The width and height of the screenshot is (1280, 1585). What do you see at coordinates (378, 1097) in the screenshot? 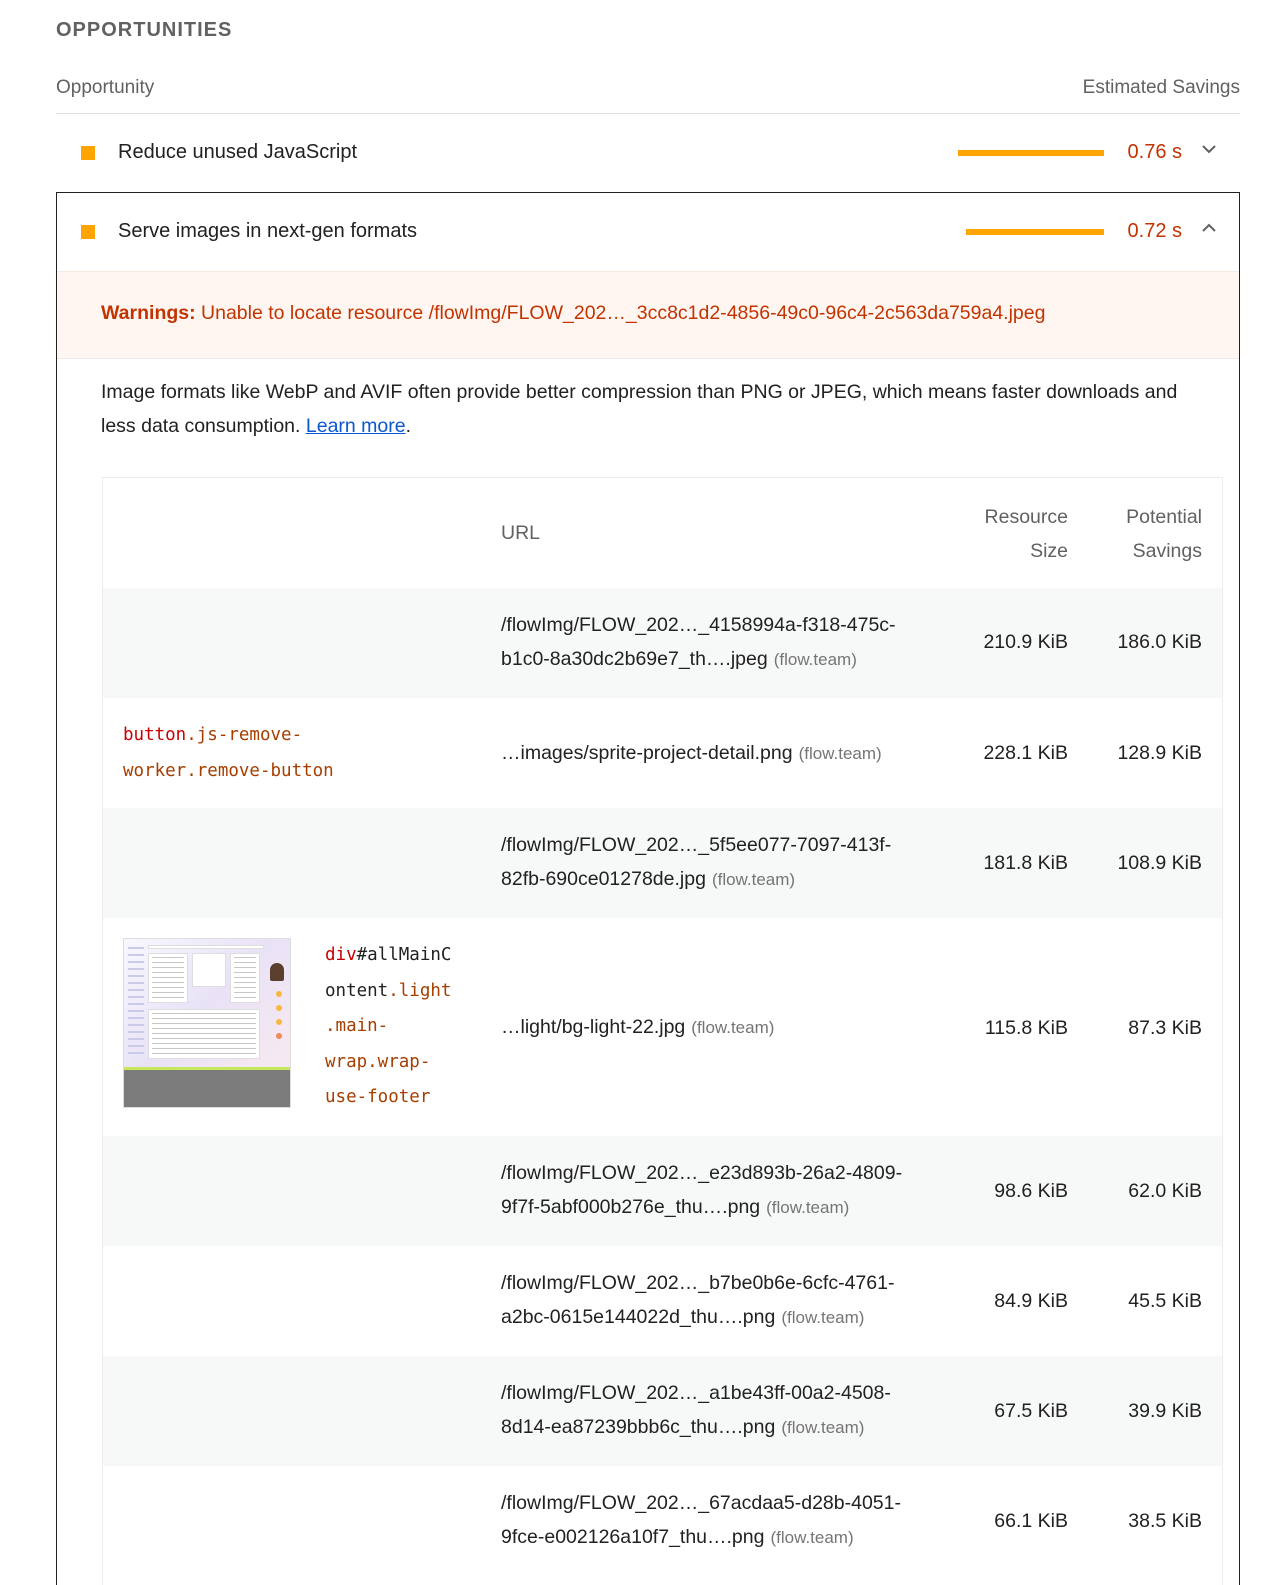
I see `node-class: use-footer` at bounding box center [378, 1097].